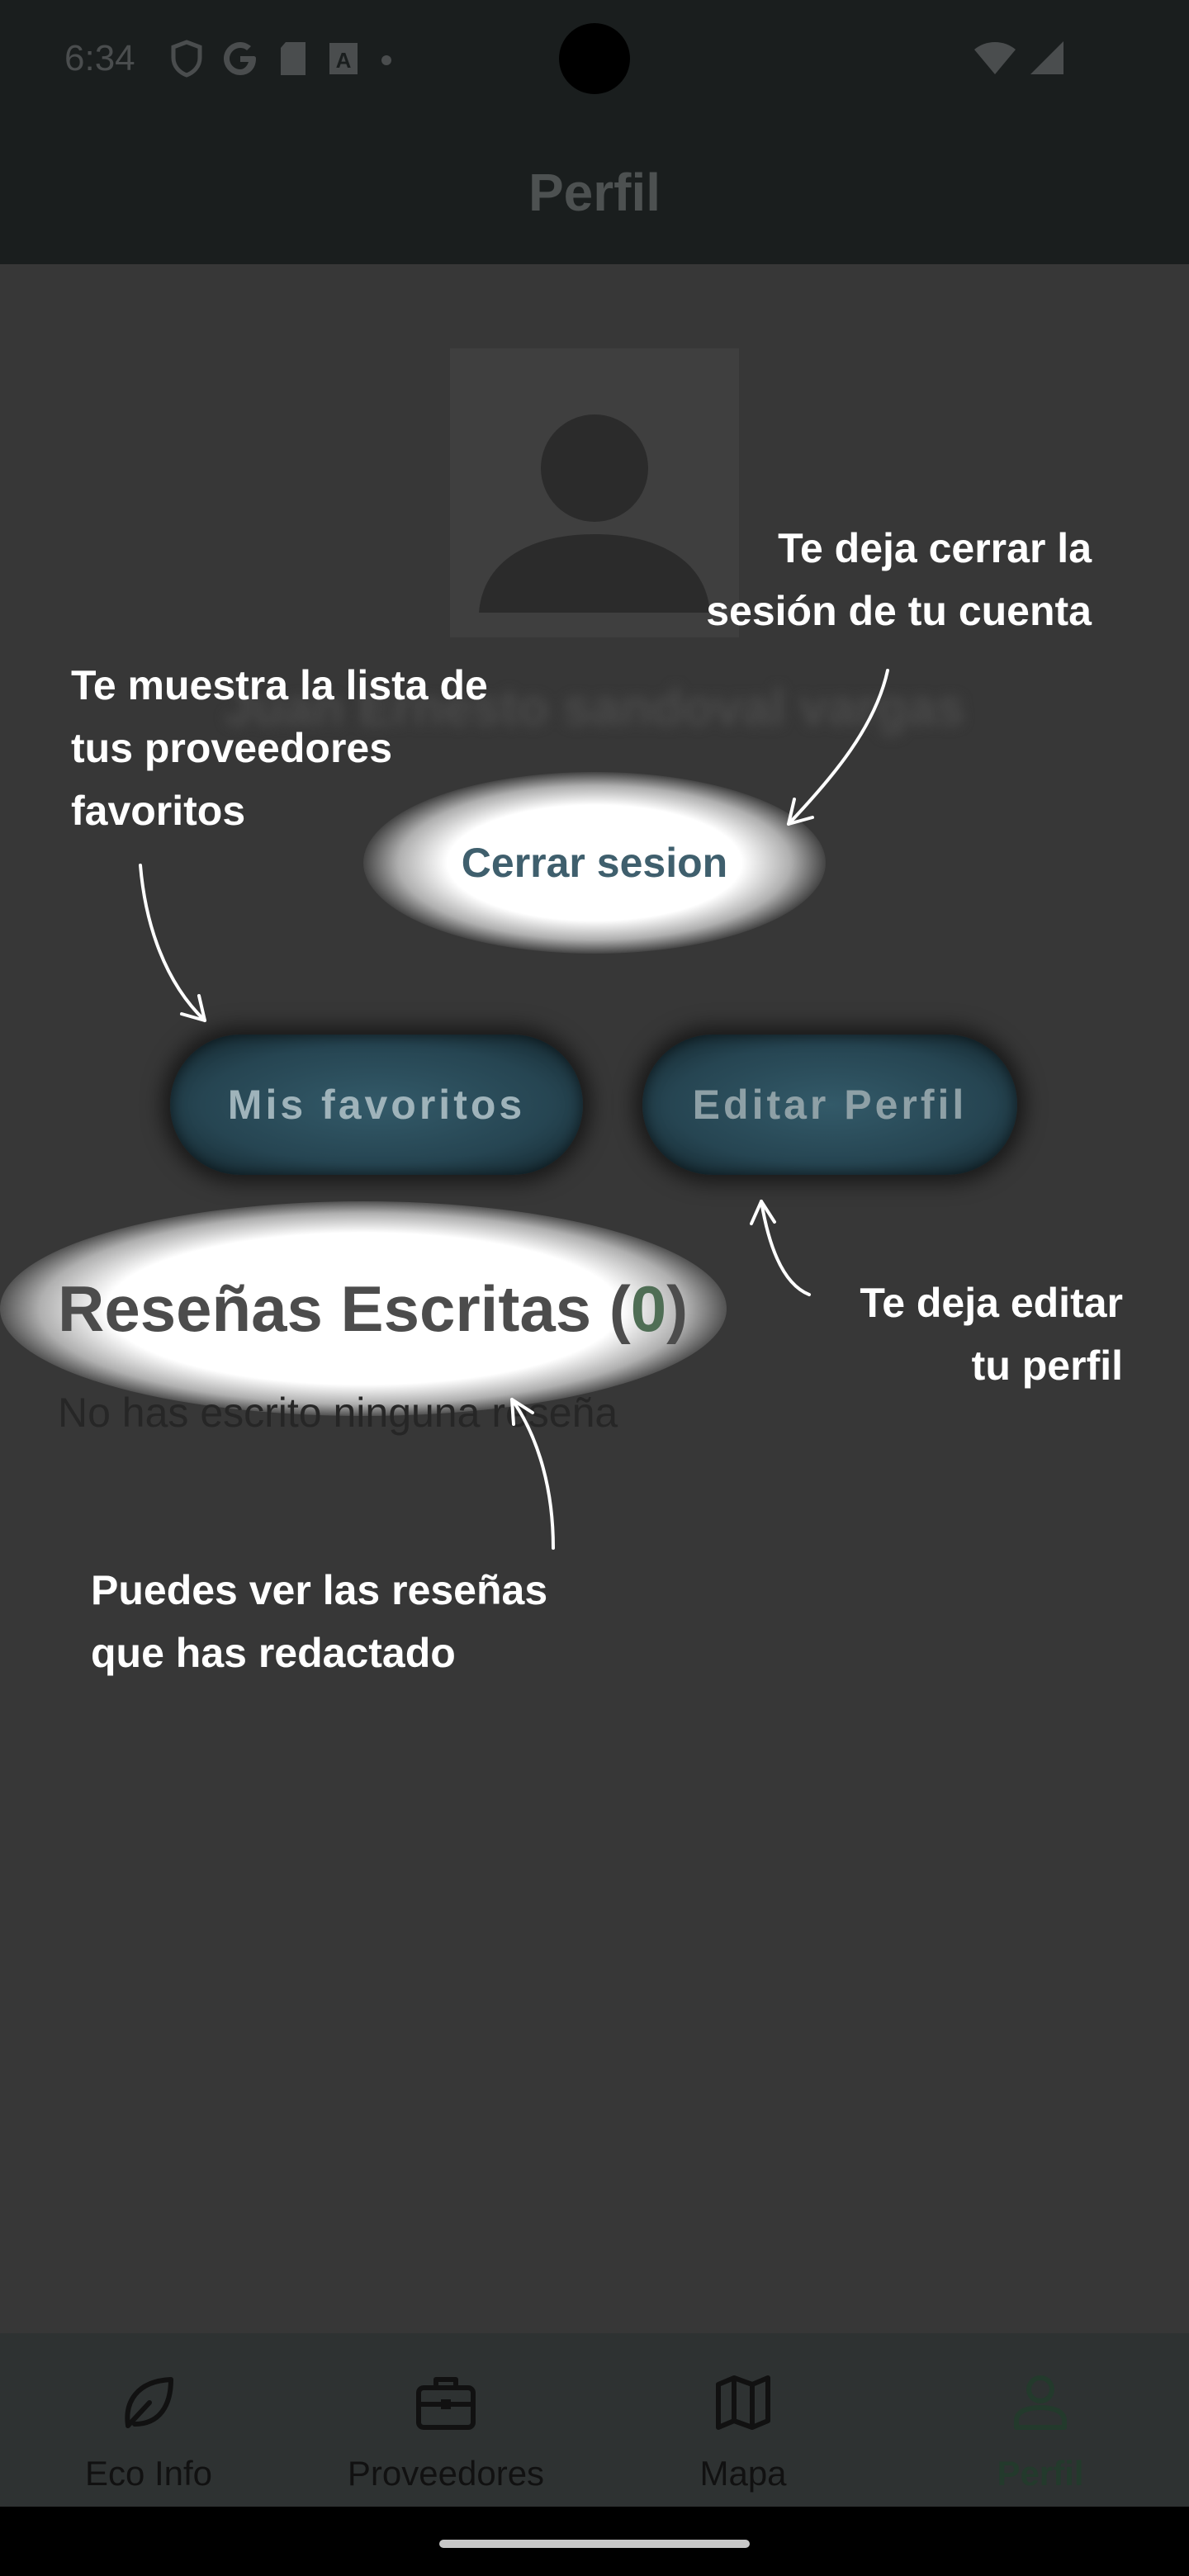 This screenshot has width=1189, height=2576. Describe the element at coordinates (594, 58) in the screenshot. I see `camera-cutout` at that location.